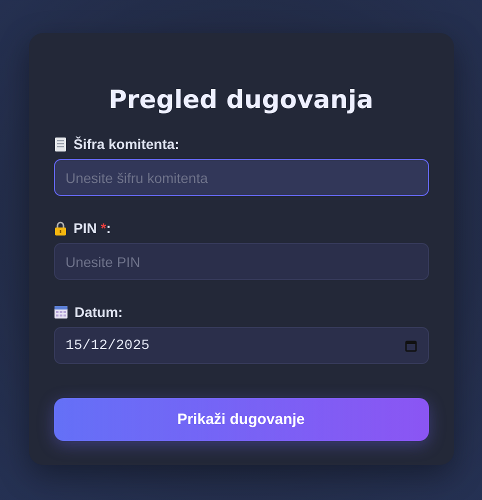 This screenshot has width=482, height=500. What do you see at coordinates (60, 228) in the screenshot?
I see `lock-icon` at bounding box center [60, 228].